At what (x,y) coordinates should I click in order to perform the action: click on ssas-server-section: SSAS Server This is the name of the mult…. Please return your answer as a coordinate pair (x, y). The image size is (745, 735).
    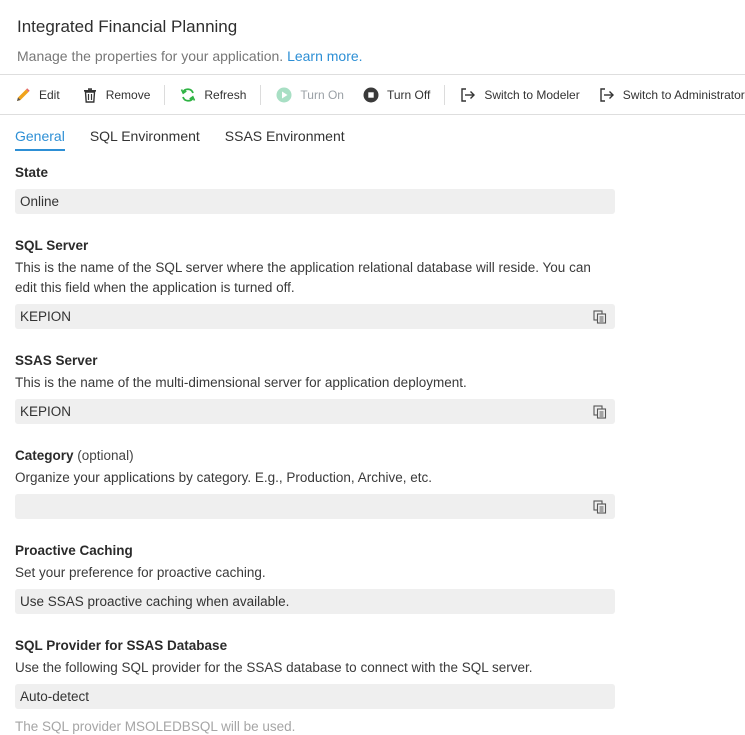
    Looking at the image, I should click on (315, 388).